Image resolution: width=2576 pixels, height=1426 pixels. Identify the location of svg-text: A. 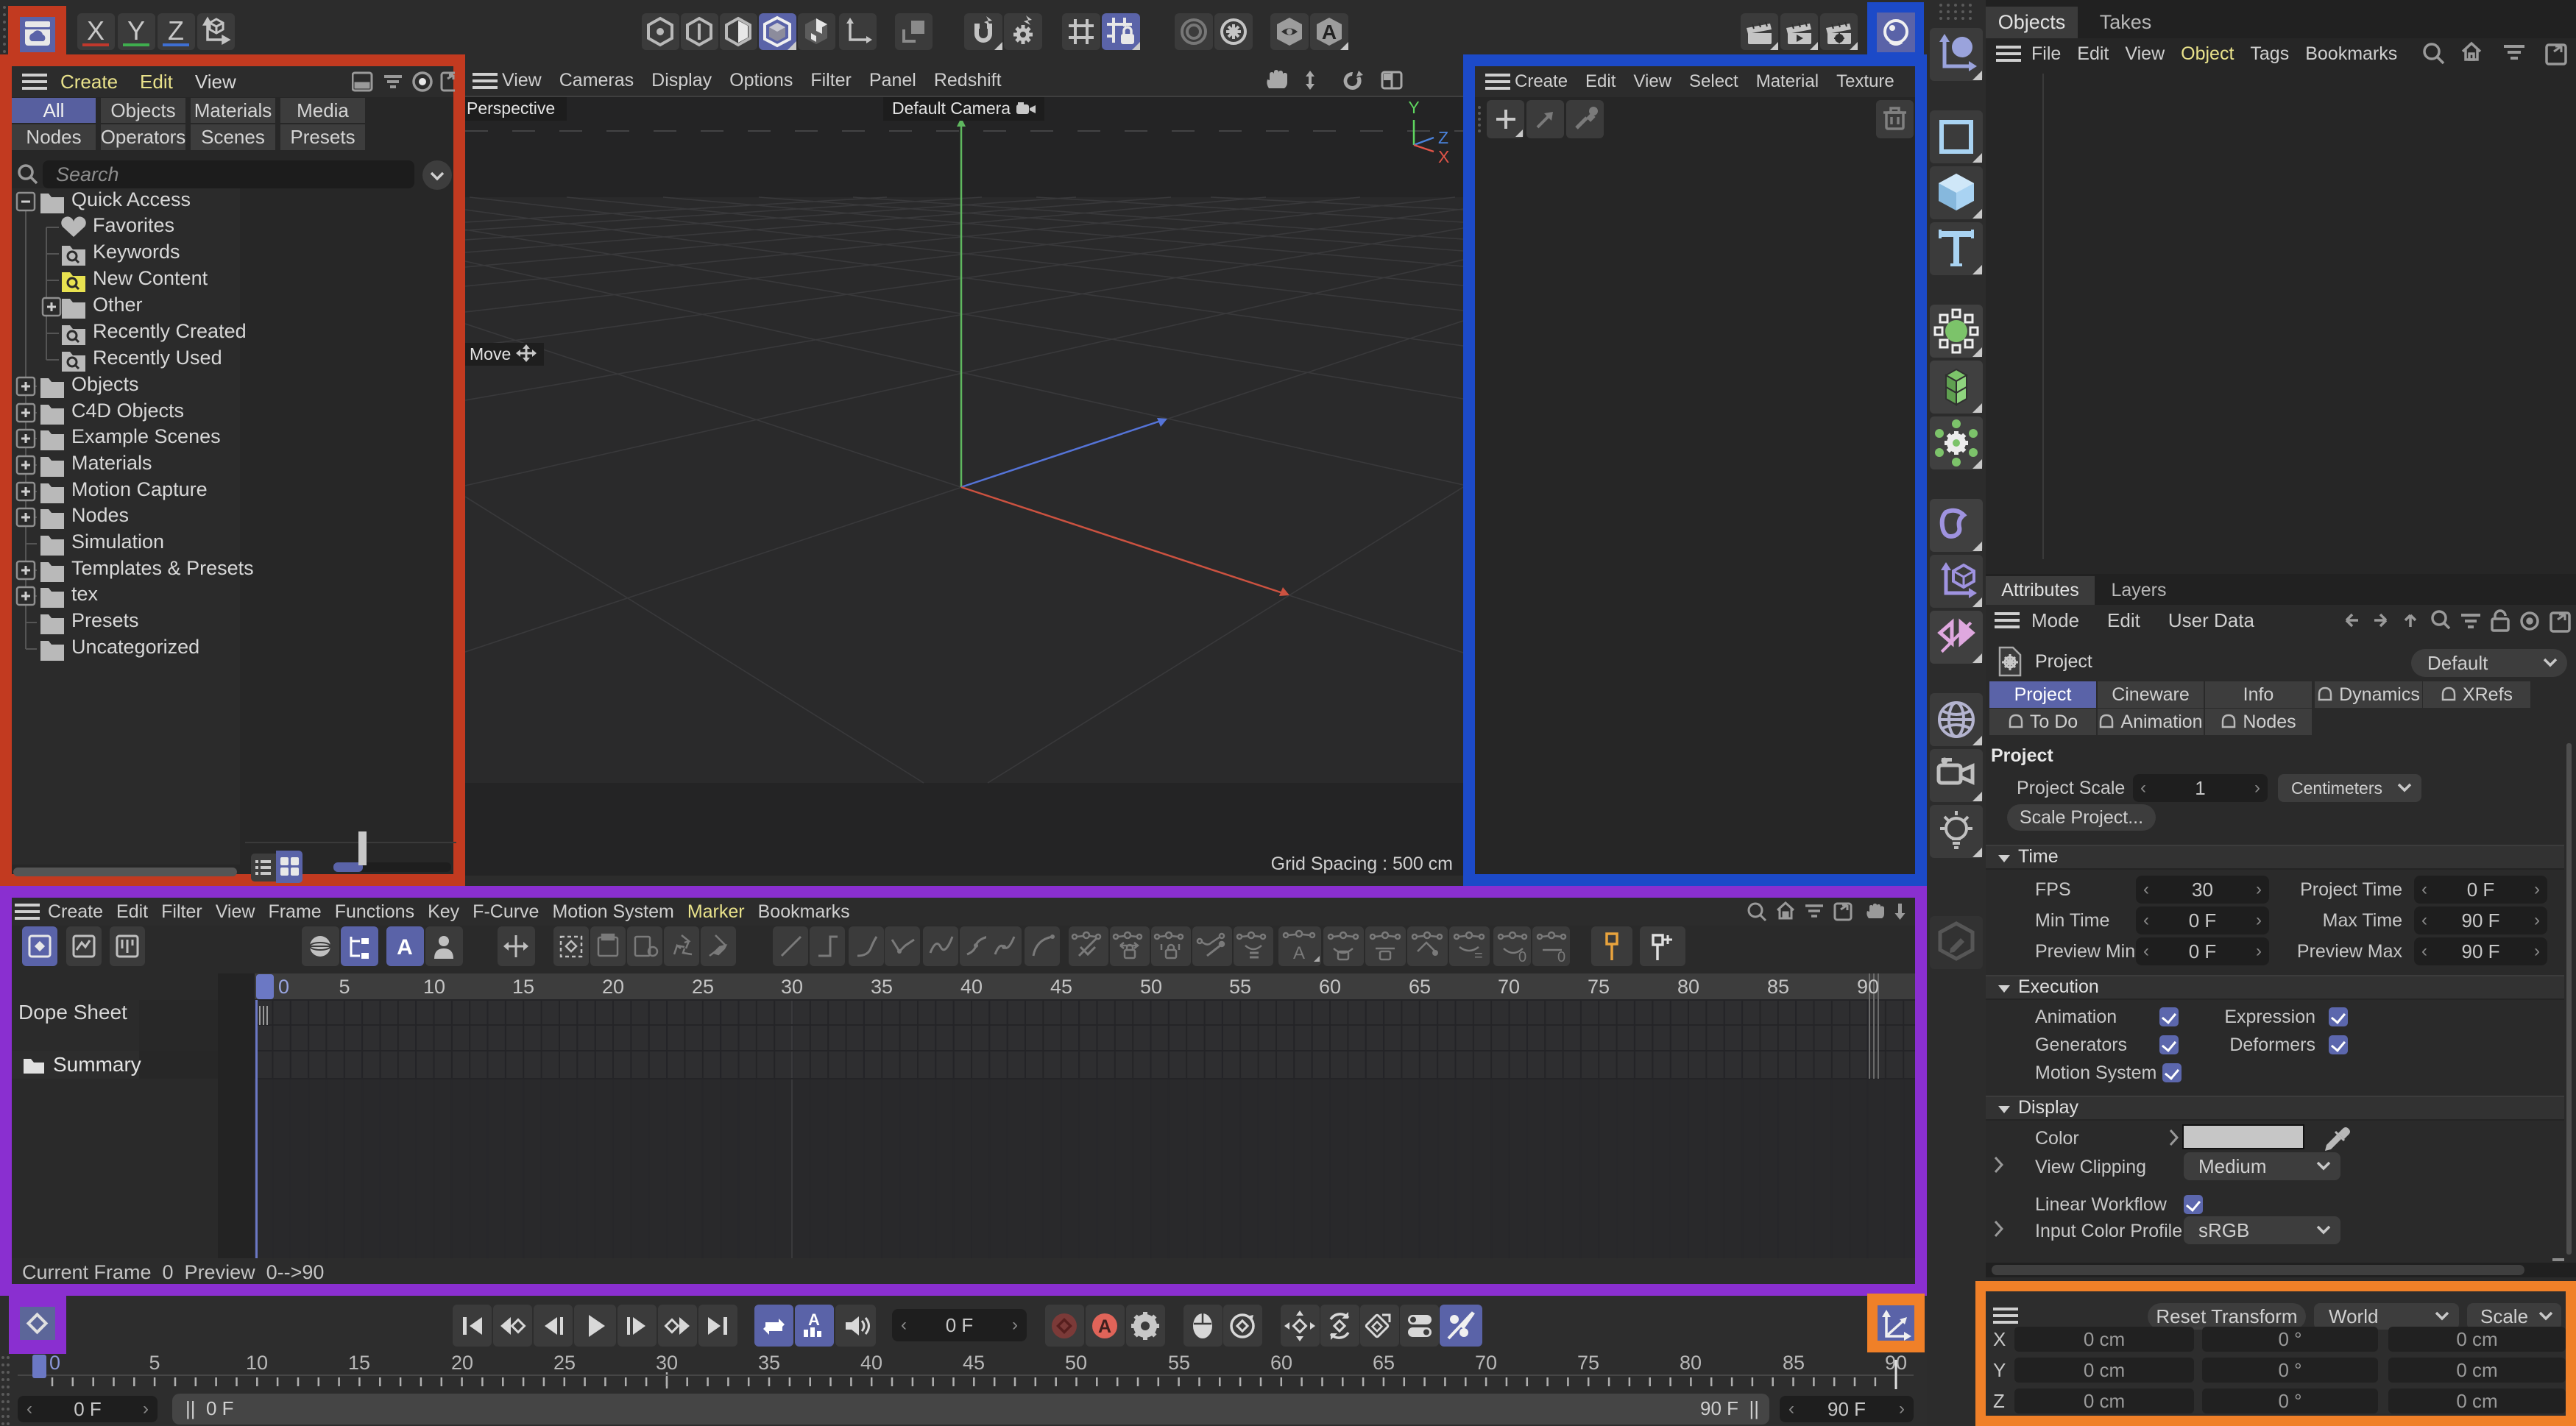
(1329, 32).